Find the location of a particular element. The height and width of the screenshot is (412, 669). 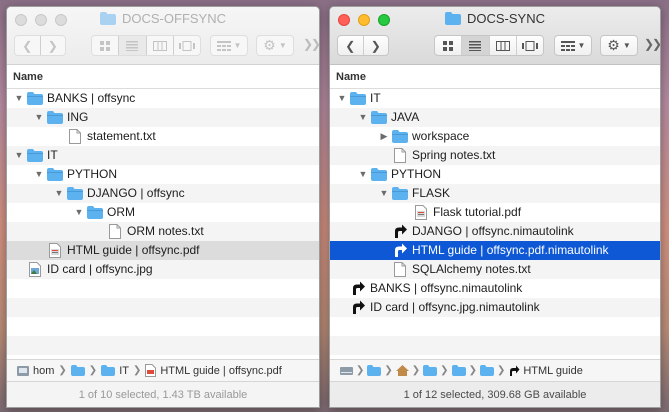

window-title-text: DOCS-OFFSYNC is located at coordinates (174, 18).